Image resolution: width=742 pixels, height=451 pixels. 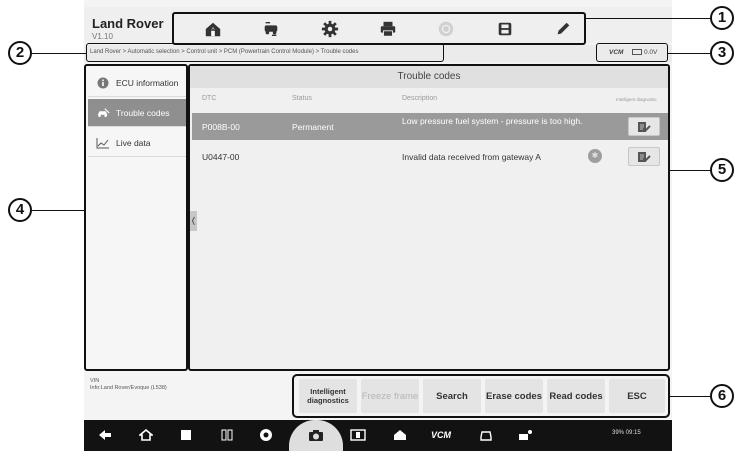 I want to click on settings-icon, so click(x=330, y=29).